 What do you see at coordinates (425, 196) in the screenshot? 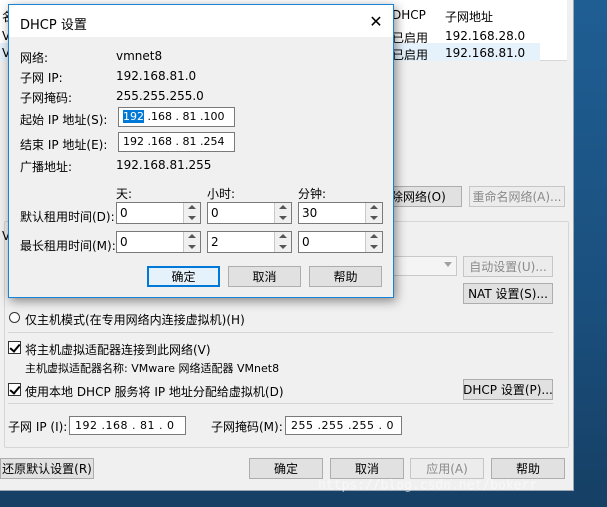
I see `remove-network-button: 除网络(O)` at bounding box center [425, 196].